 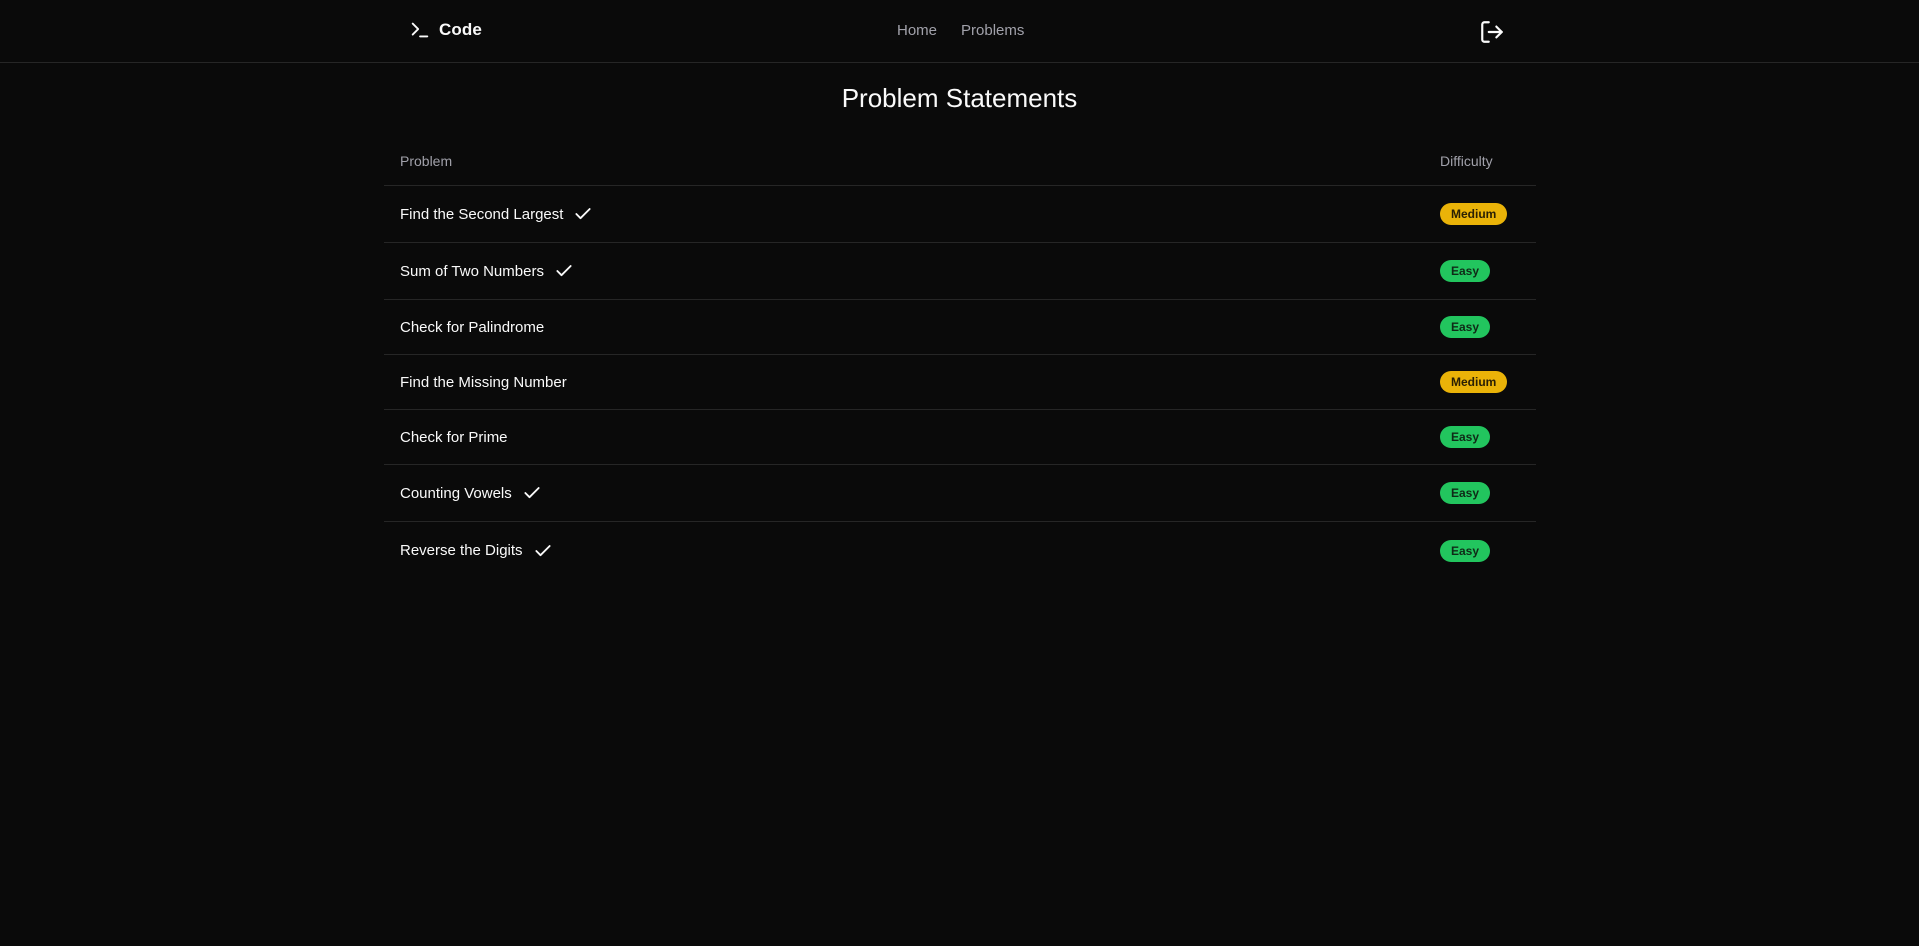 What do you see at coordinates (960, 327) in the screenshot?
I see `table-row: Check for Palindrome Easy` at bounding box center [960, 327].